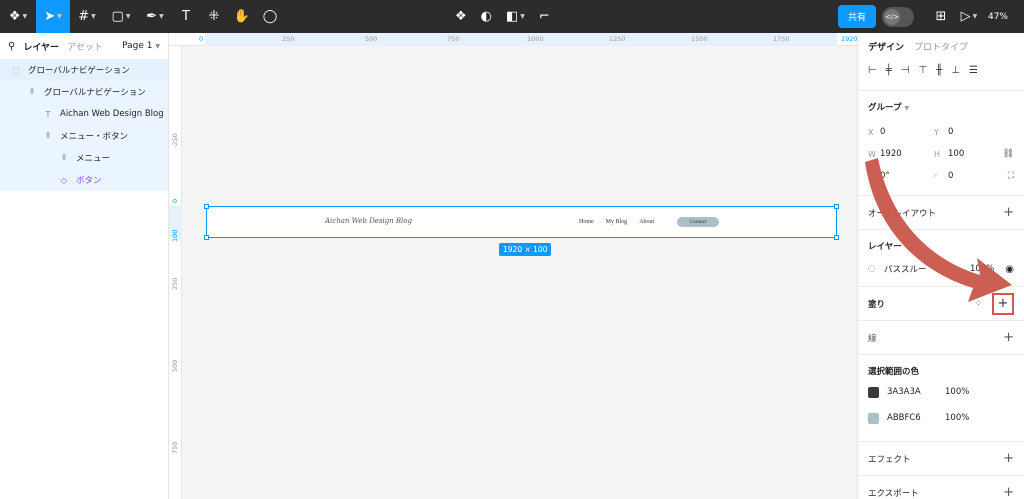  I want to click on color-row: 3A3A3A 100%, so click(941, 392).